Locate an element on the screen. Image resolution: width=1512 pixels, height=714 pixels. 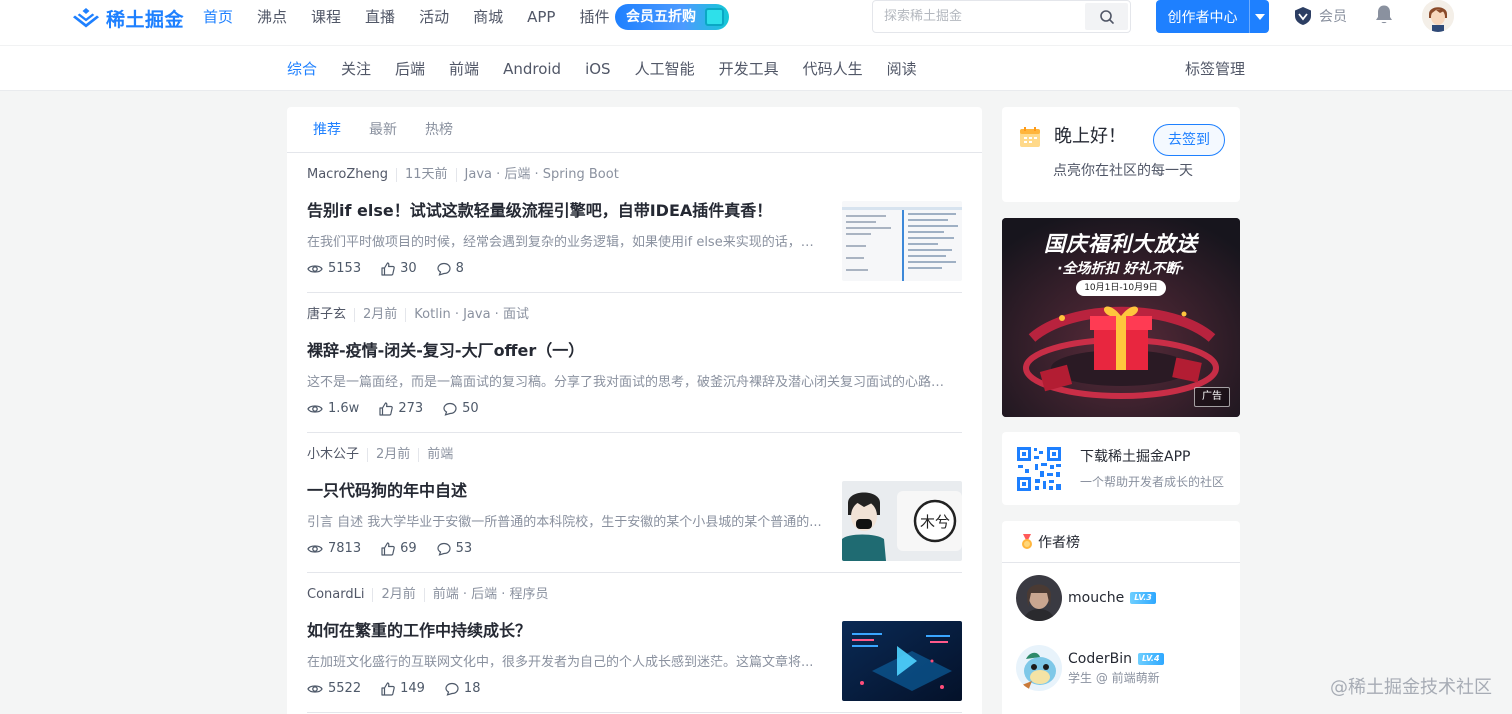
article-time: 11天前 is located at coordinates (426, 174).